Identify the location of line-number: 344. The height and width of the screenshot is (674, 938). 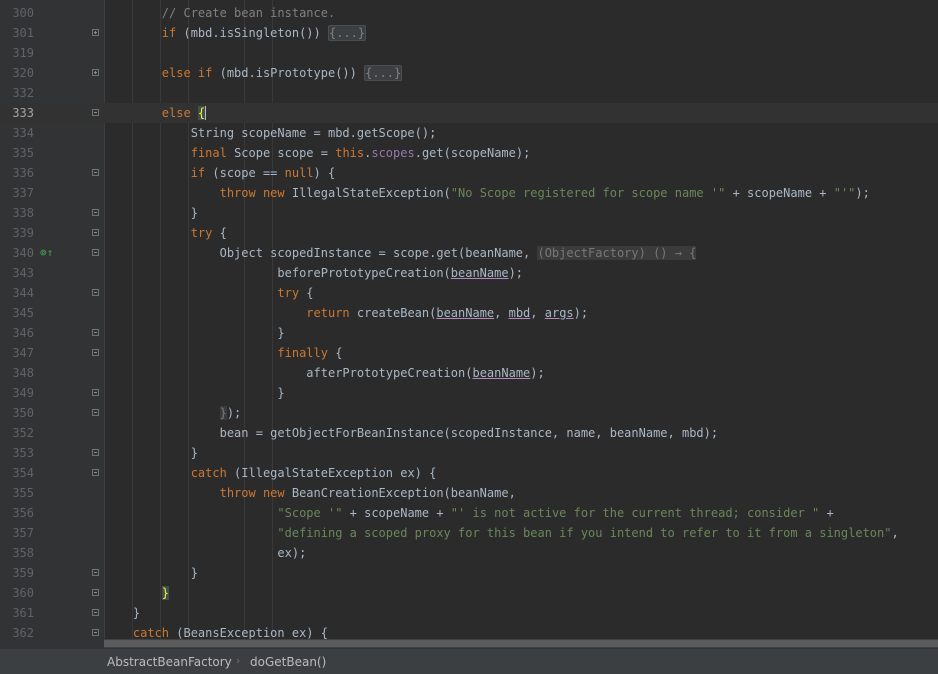
(17, 293).